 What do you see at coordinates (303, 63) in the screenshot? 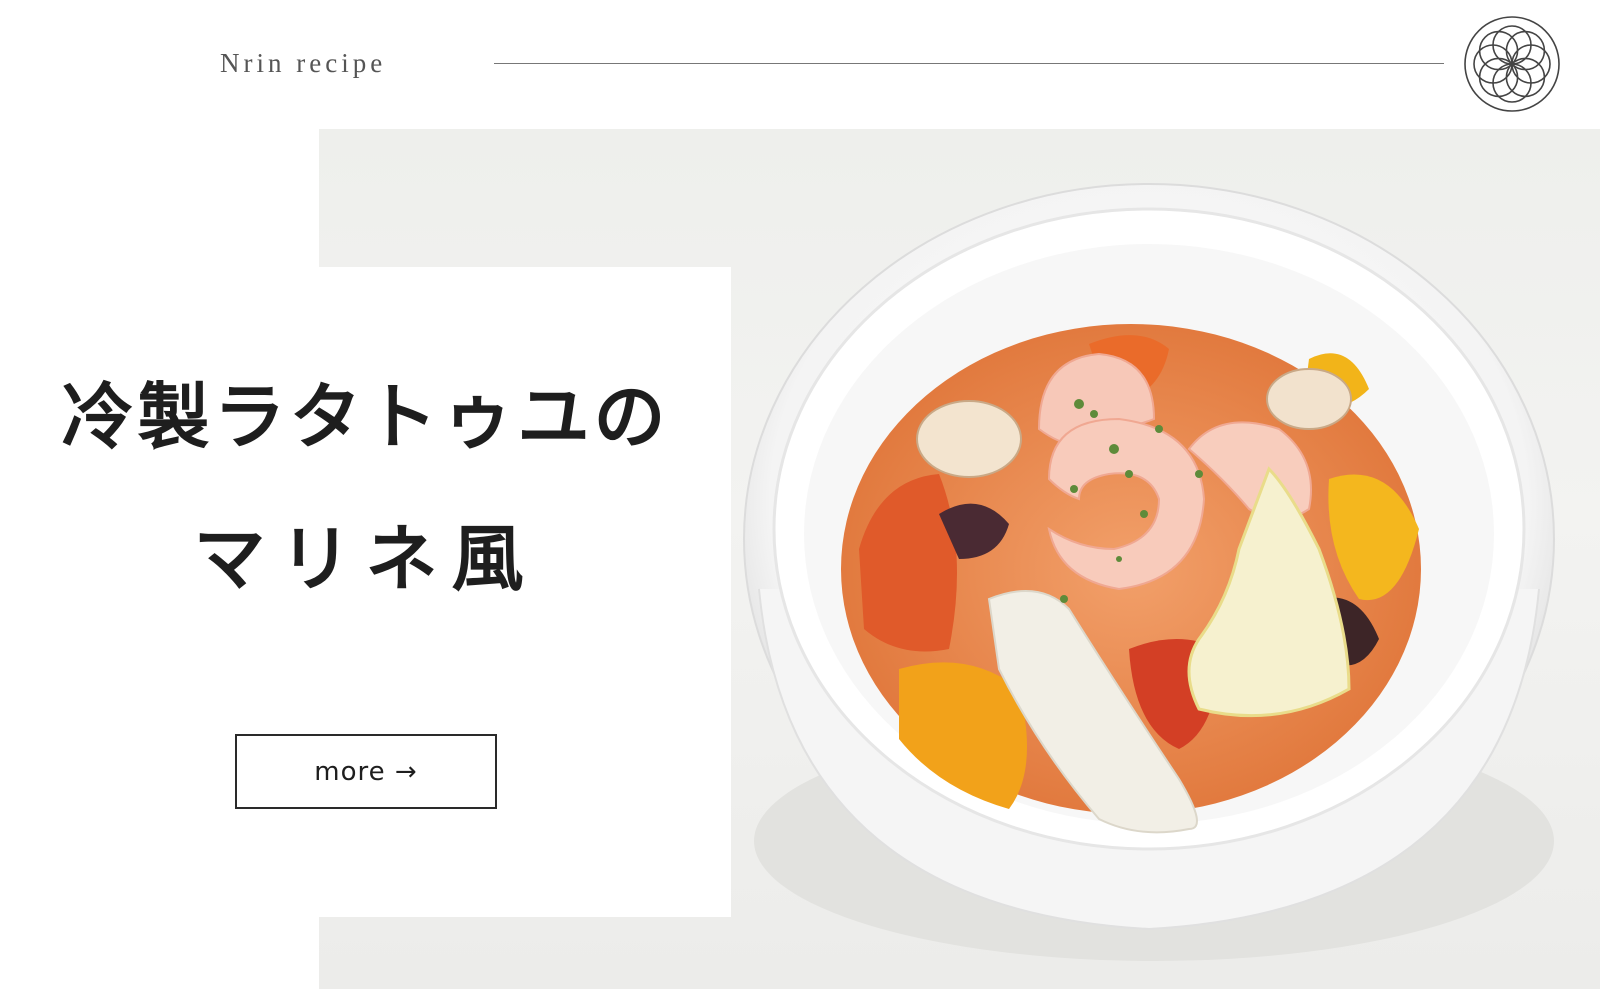
I see `brand-name: Nrin recipe` at bounding box center [303, 63].